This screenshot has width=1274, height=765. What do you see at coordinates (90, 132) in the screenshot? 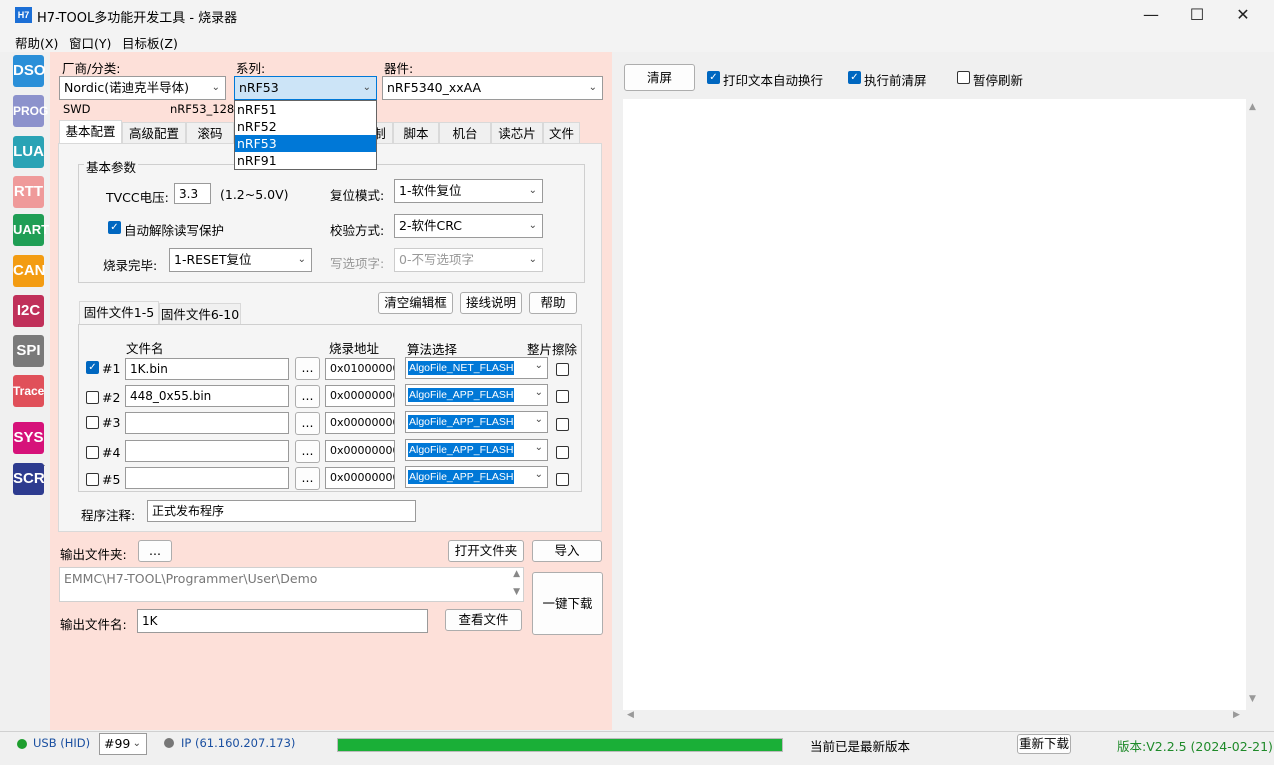
I see `tab-basic-config: 基本配置` at bounding box center [90, 132].